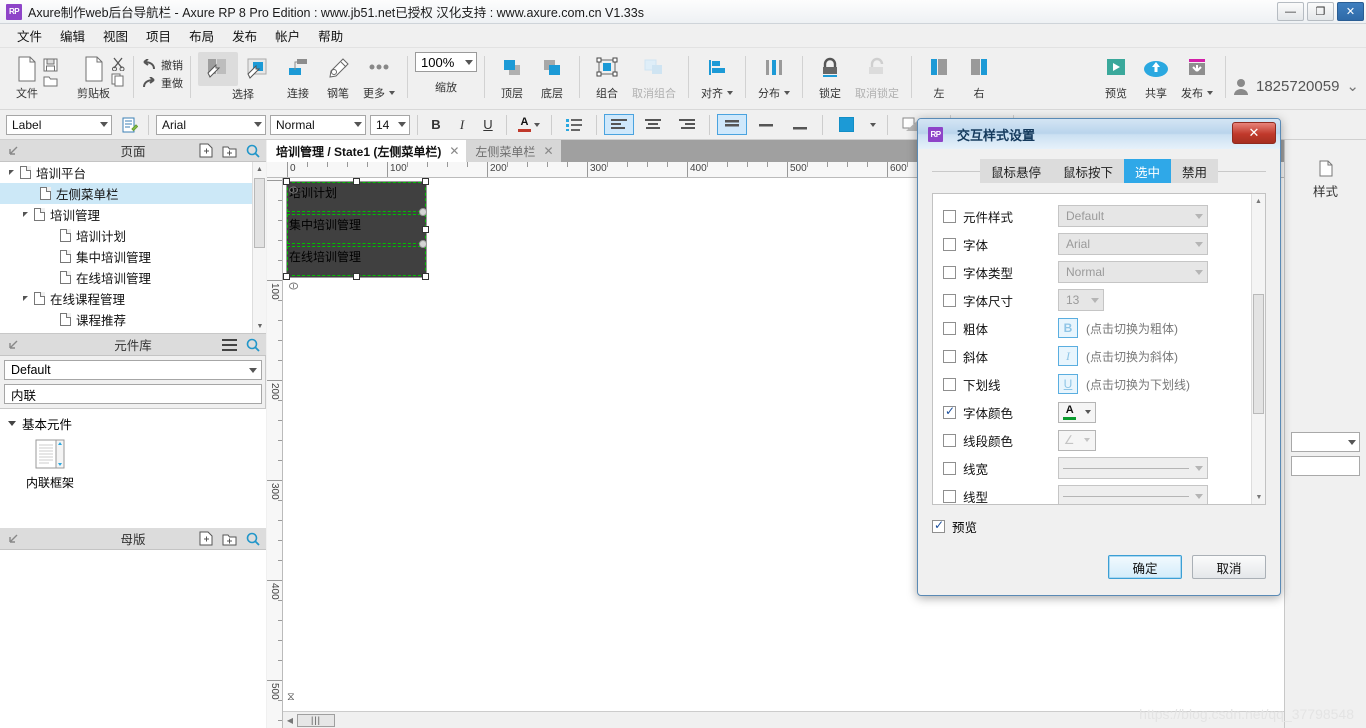 The height and width of the screenshot is (728, 1366). Describe the element at coordinates (133, 639) in the screenshot. I see `masters-list` at that location.